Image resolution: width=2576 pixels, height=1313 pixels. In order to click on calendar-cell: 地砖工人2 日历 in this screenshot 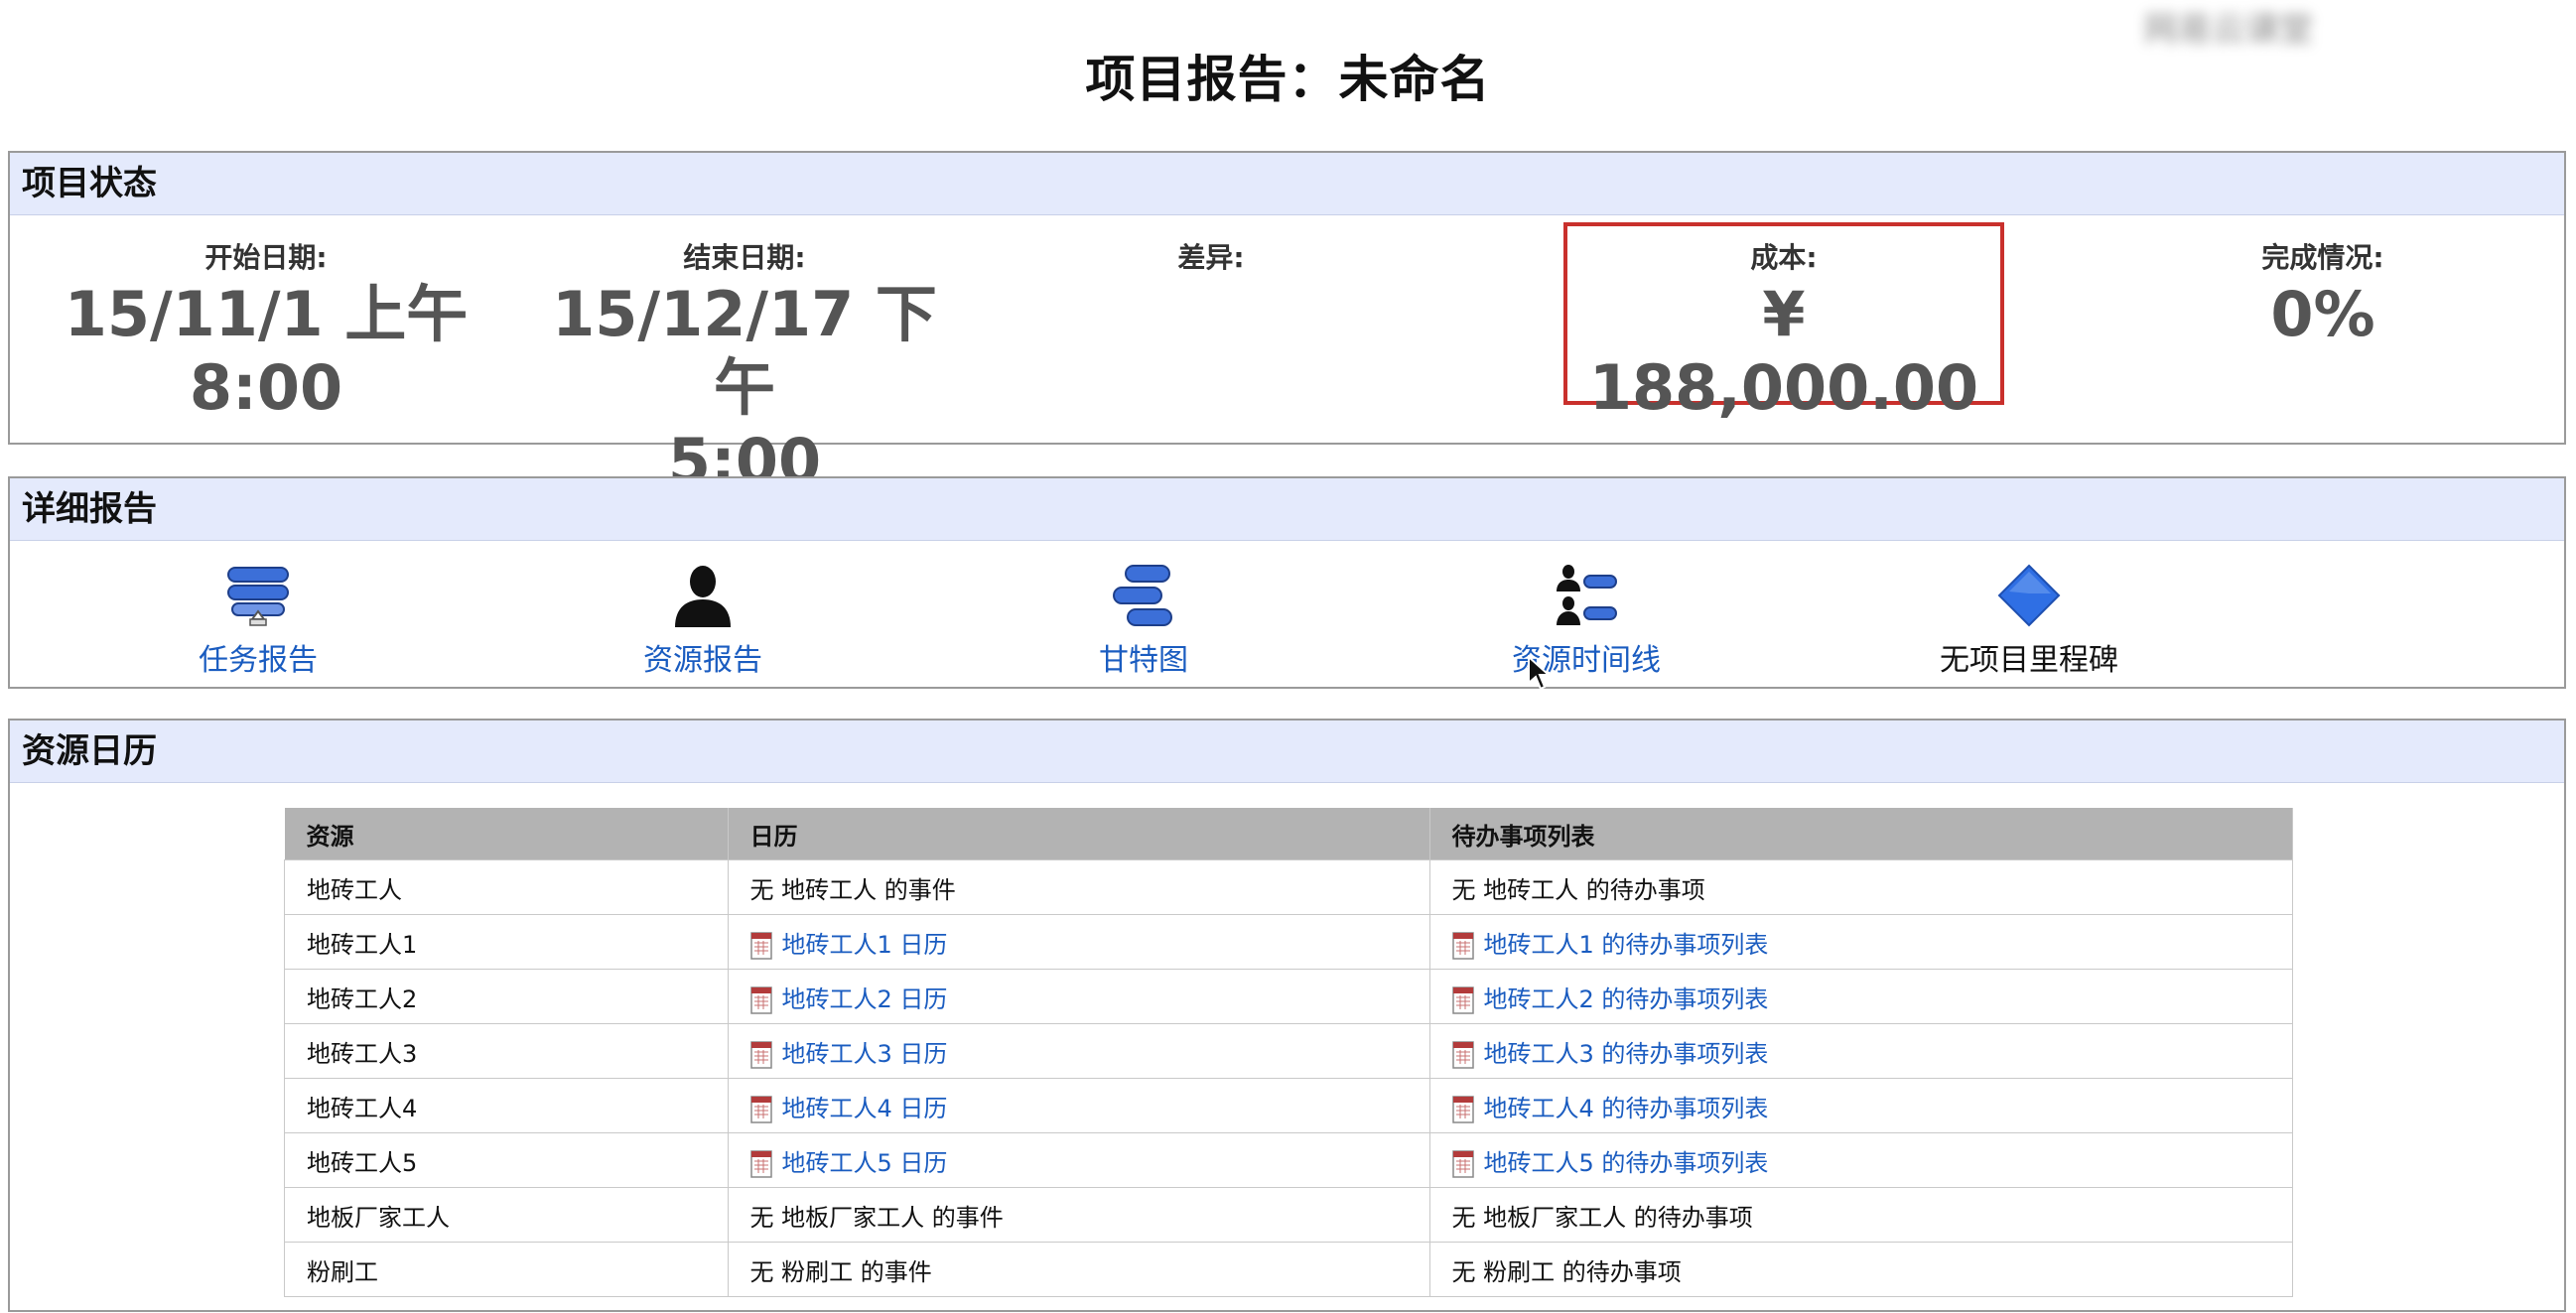, I will do `click(1078, 997)`.